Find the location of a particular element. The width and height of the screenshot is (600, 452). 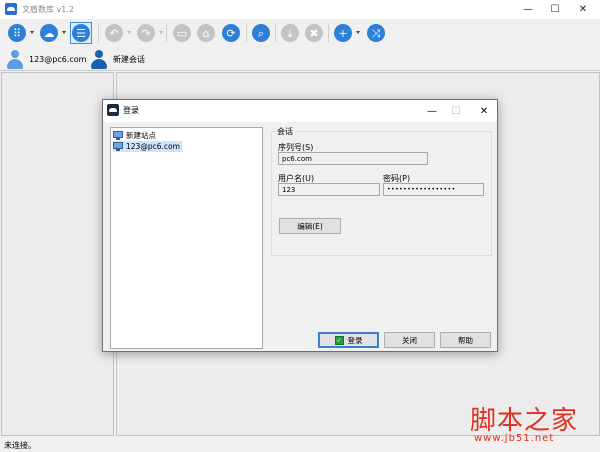

refresh-icon: ⟳ is located at coordinates (231, 33).